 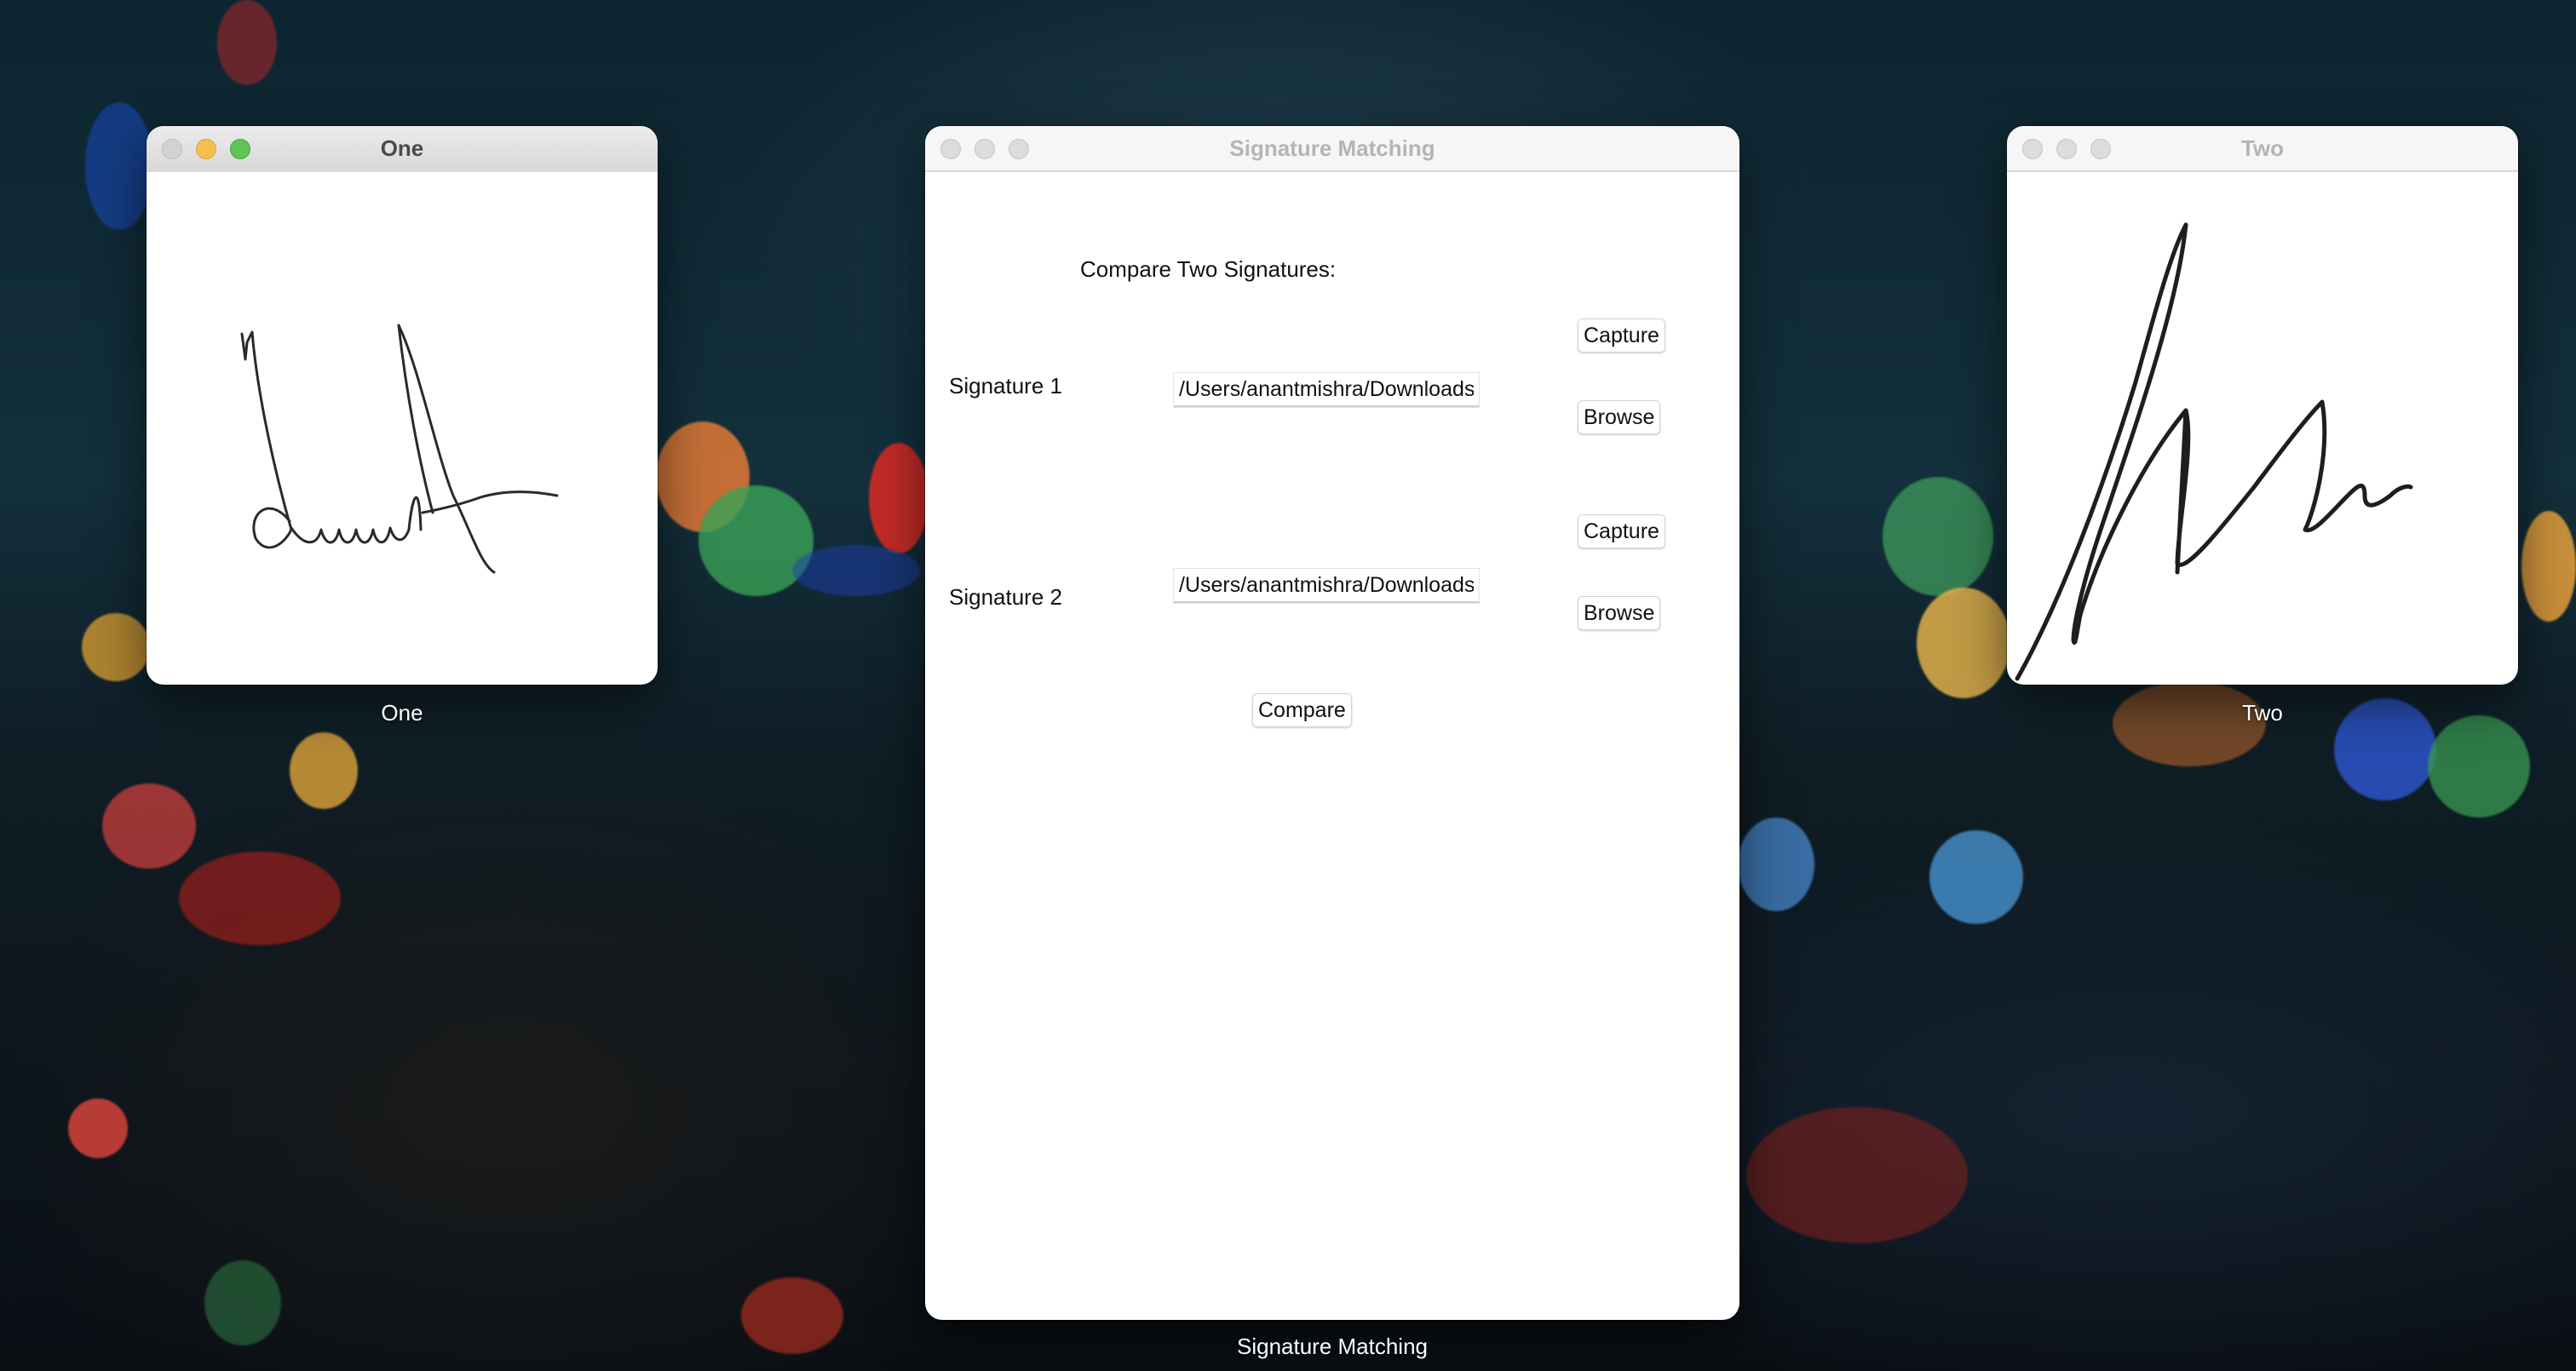 What do you see at coordinates (1620, 417) in the screenshot?
I see `signature-1-browse-button: Browse` at bounding box center [1620, 417].